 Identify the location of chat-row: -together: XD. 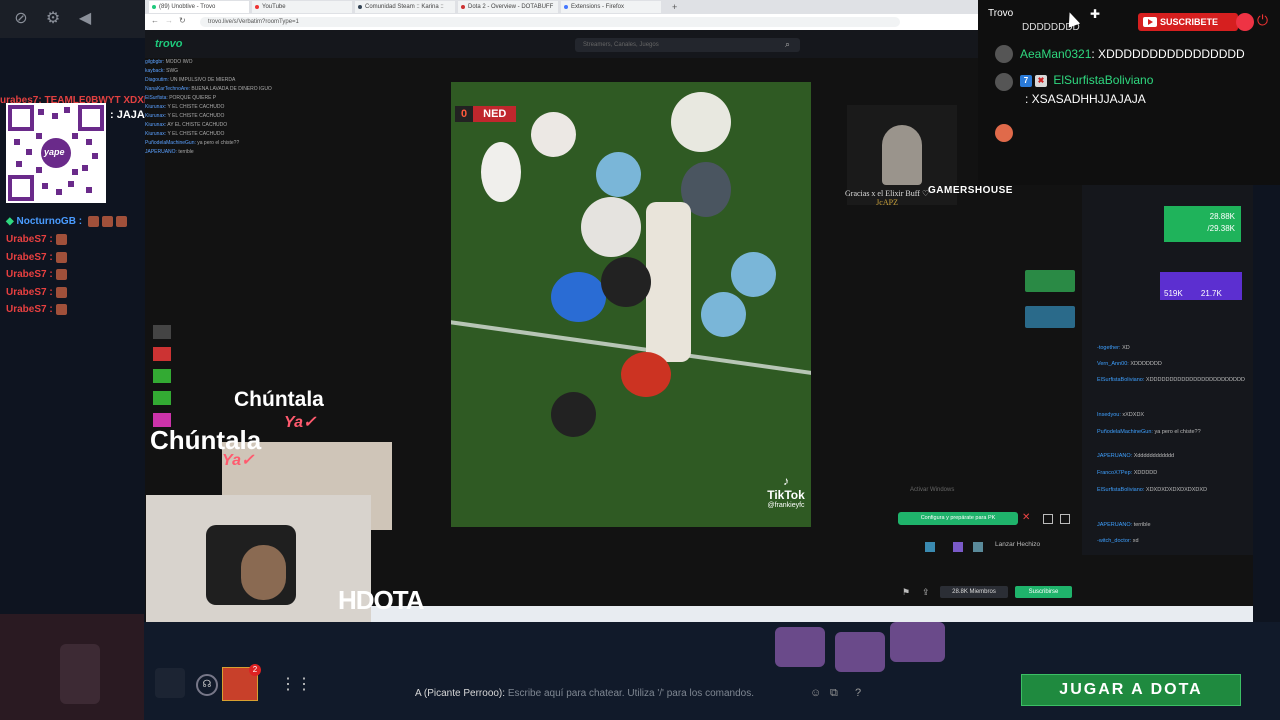
(1113, 348).